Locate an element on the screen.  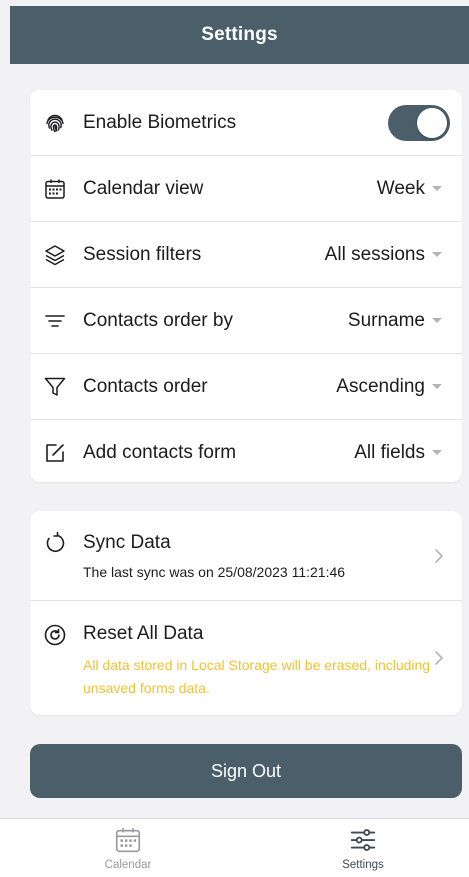
sign-out-button: Sign Out is located at coordinates (246, 771).